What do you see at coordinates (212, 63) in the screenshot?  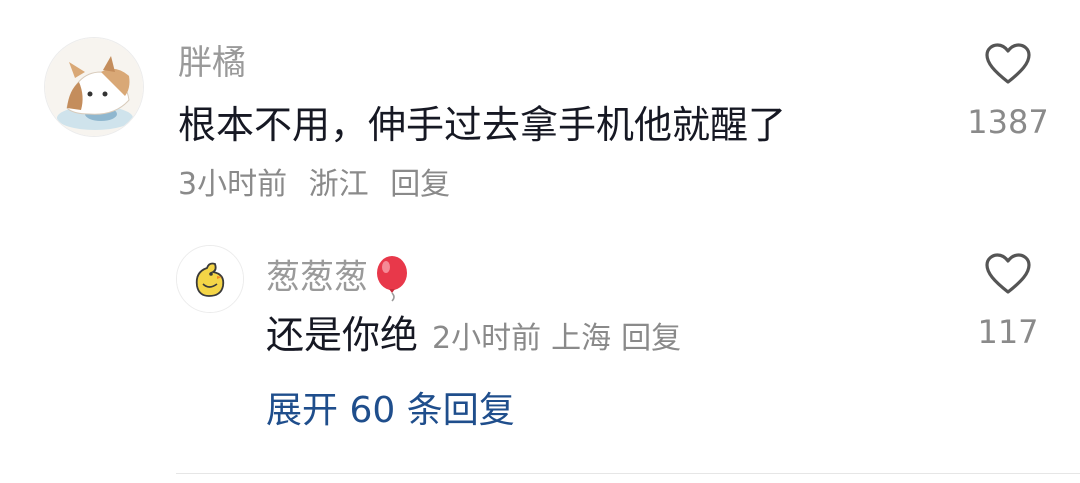 I see `commenter-username: 胖橘` at bounding box center [212, 63].